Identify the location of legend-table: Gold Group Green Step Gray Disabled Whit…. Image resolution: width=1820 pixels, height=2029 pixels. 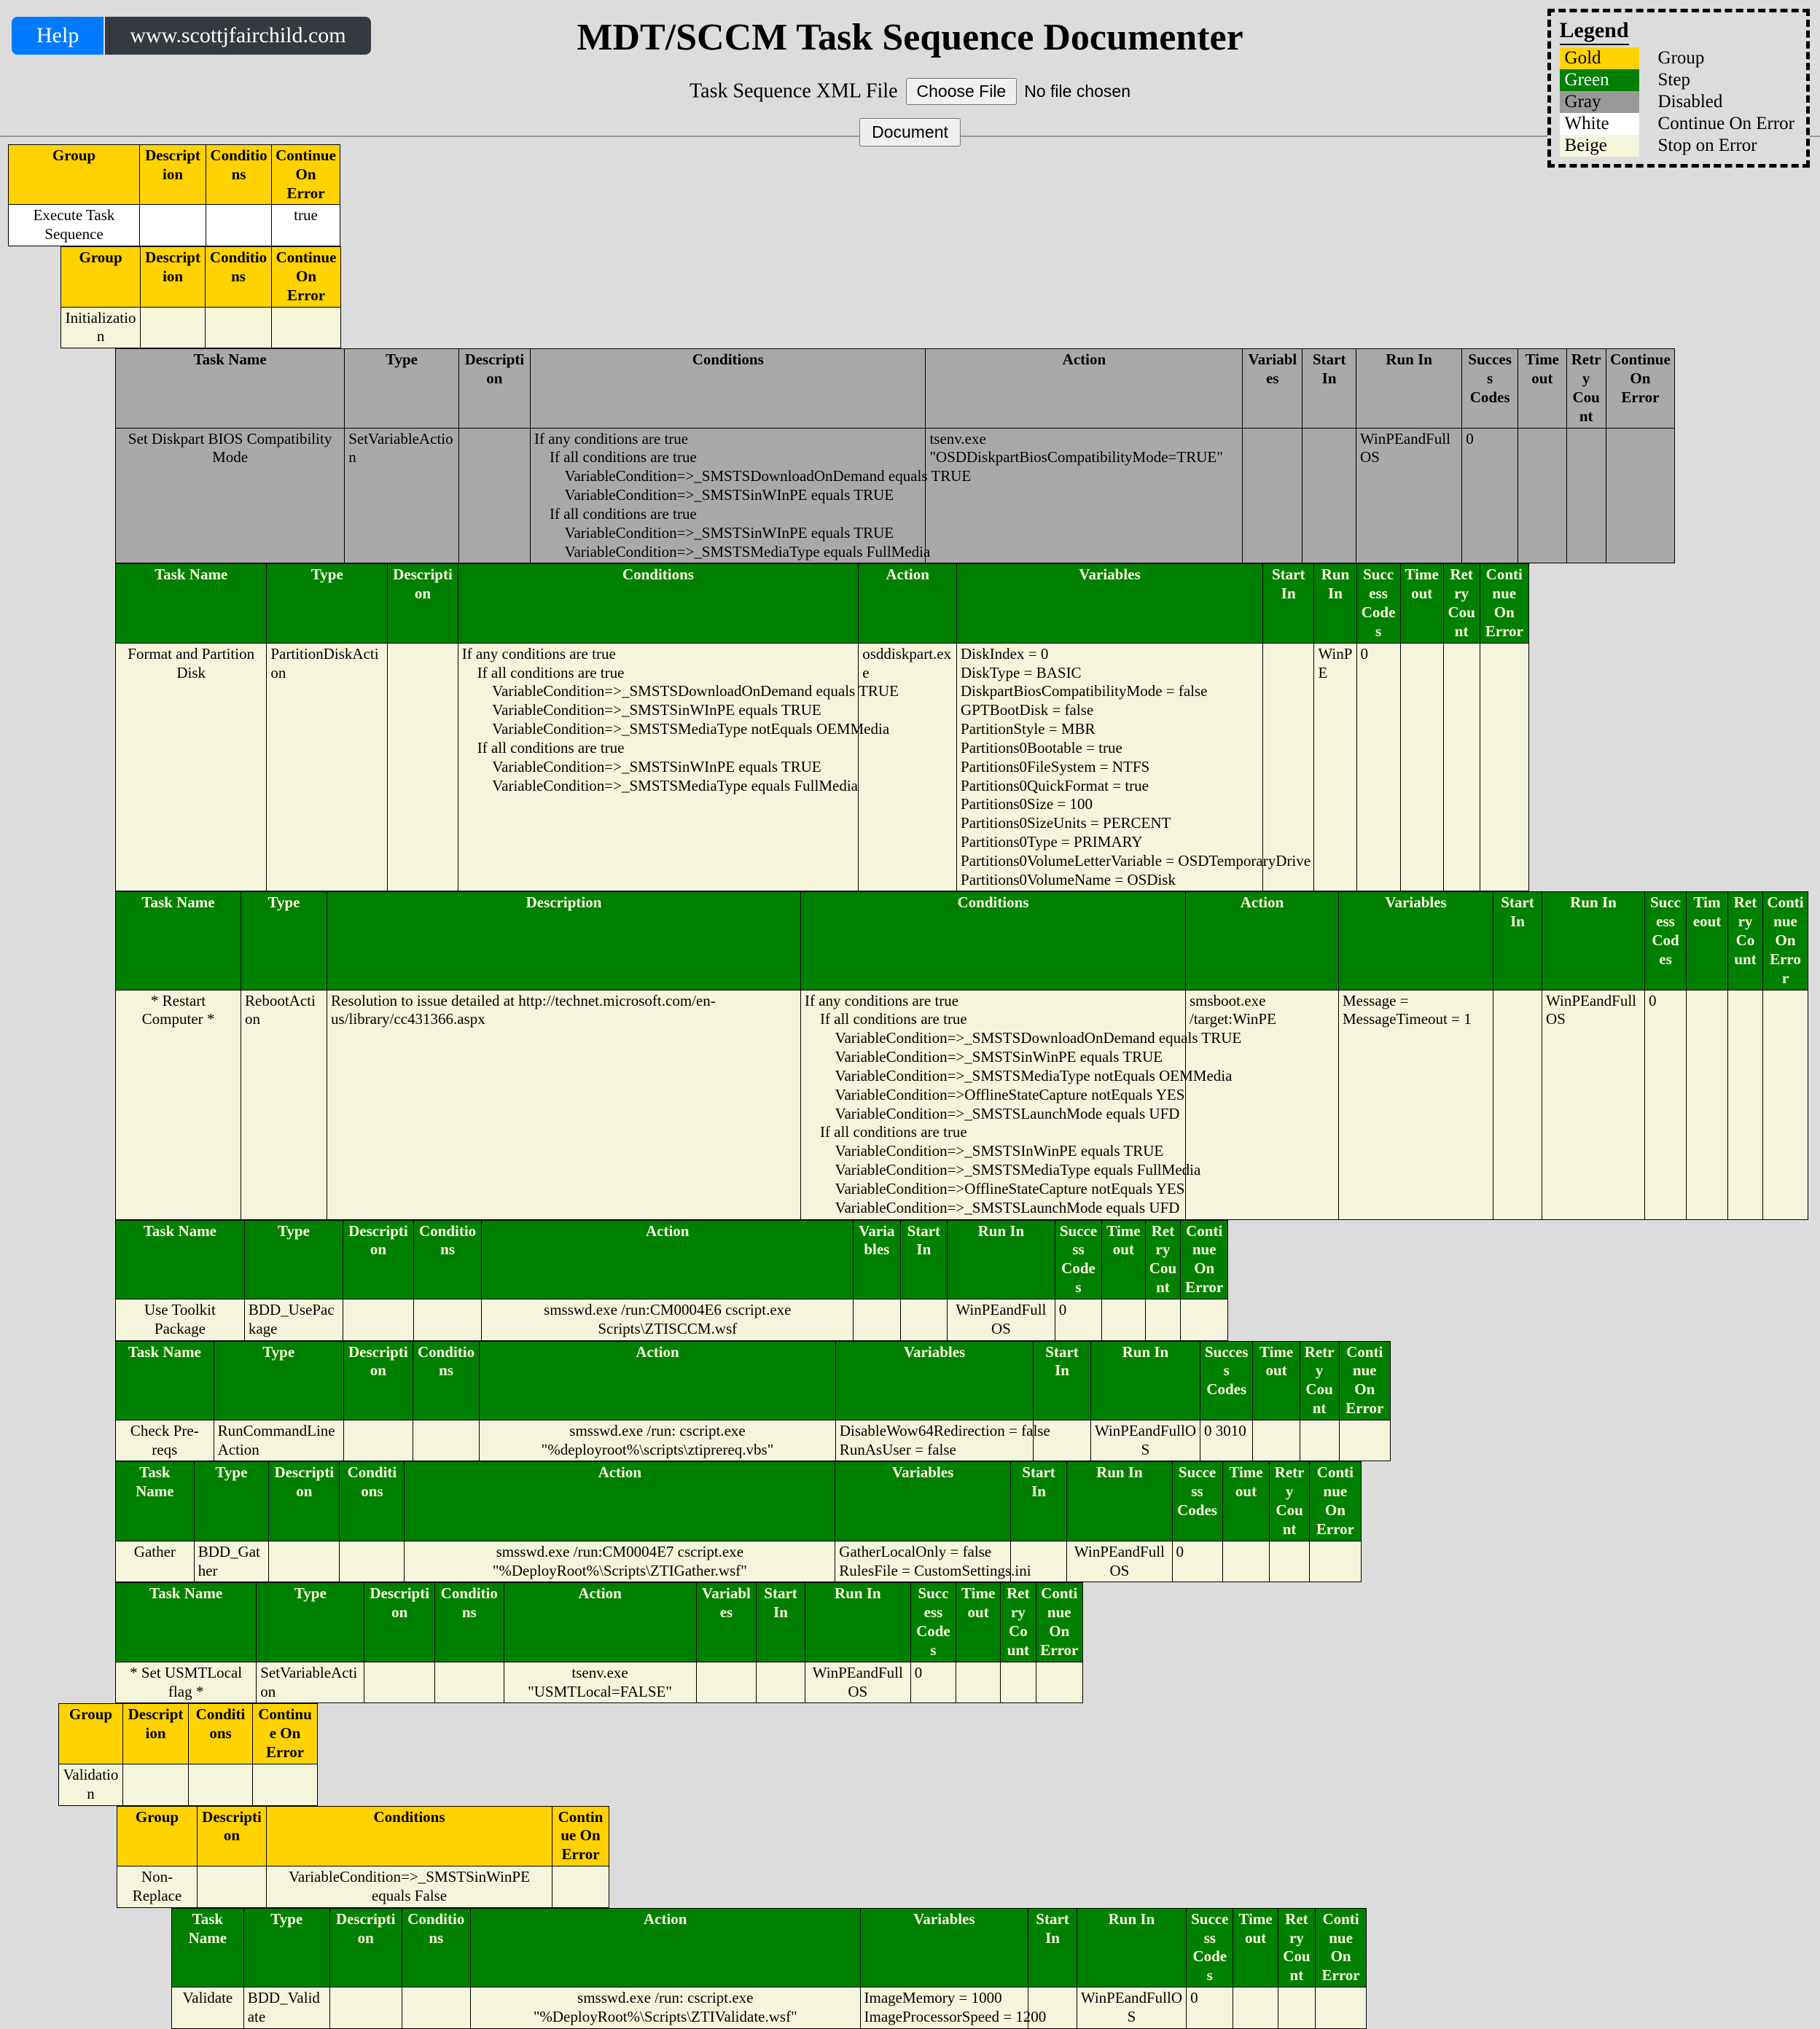
(1678, 102).